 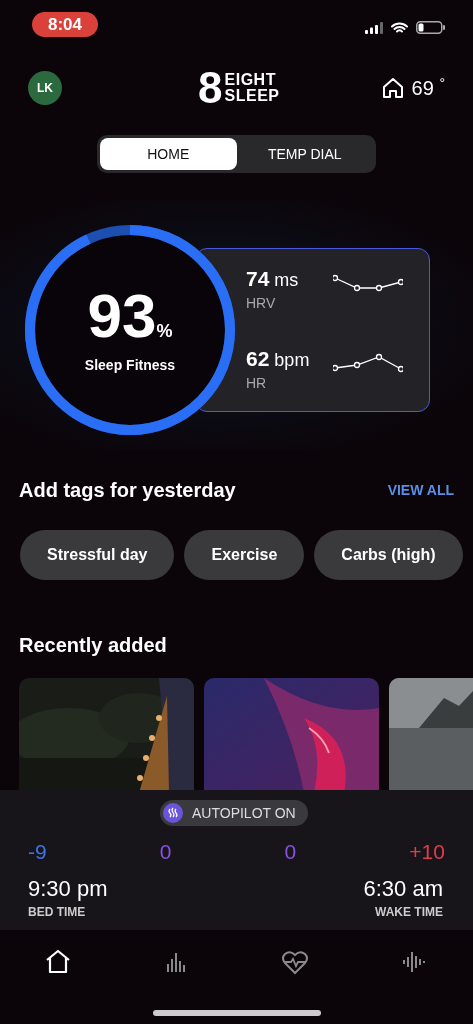 What do you see at coordinates (209, 87) in the screenshot?
I see `logo-mark: 8` at bounding box center [209, 87].